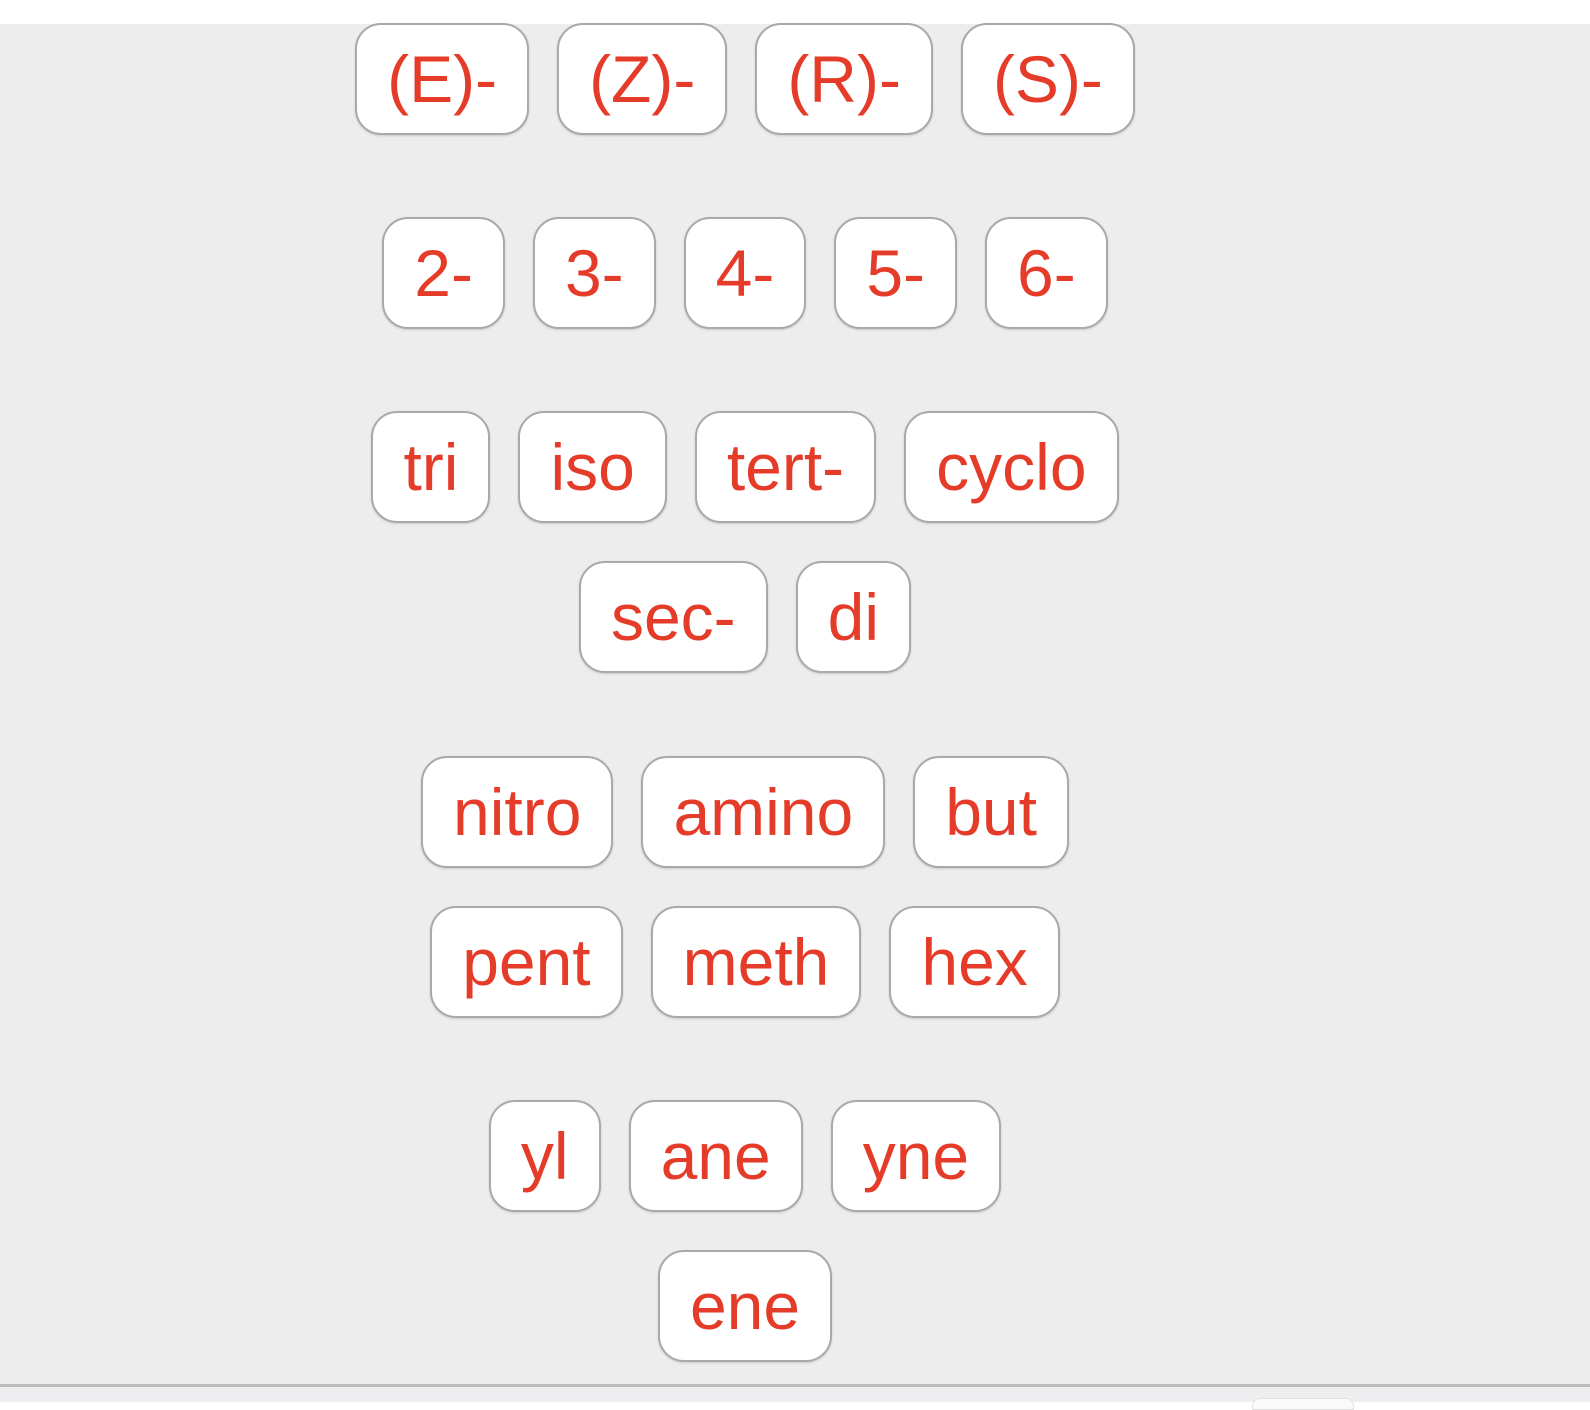  Describe the element at coordinates (1046, 273) in the screenshot. I see `tile-locant-6: 6-` at that location.